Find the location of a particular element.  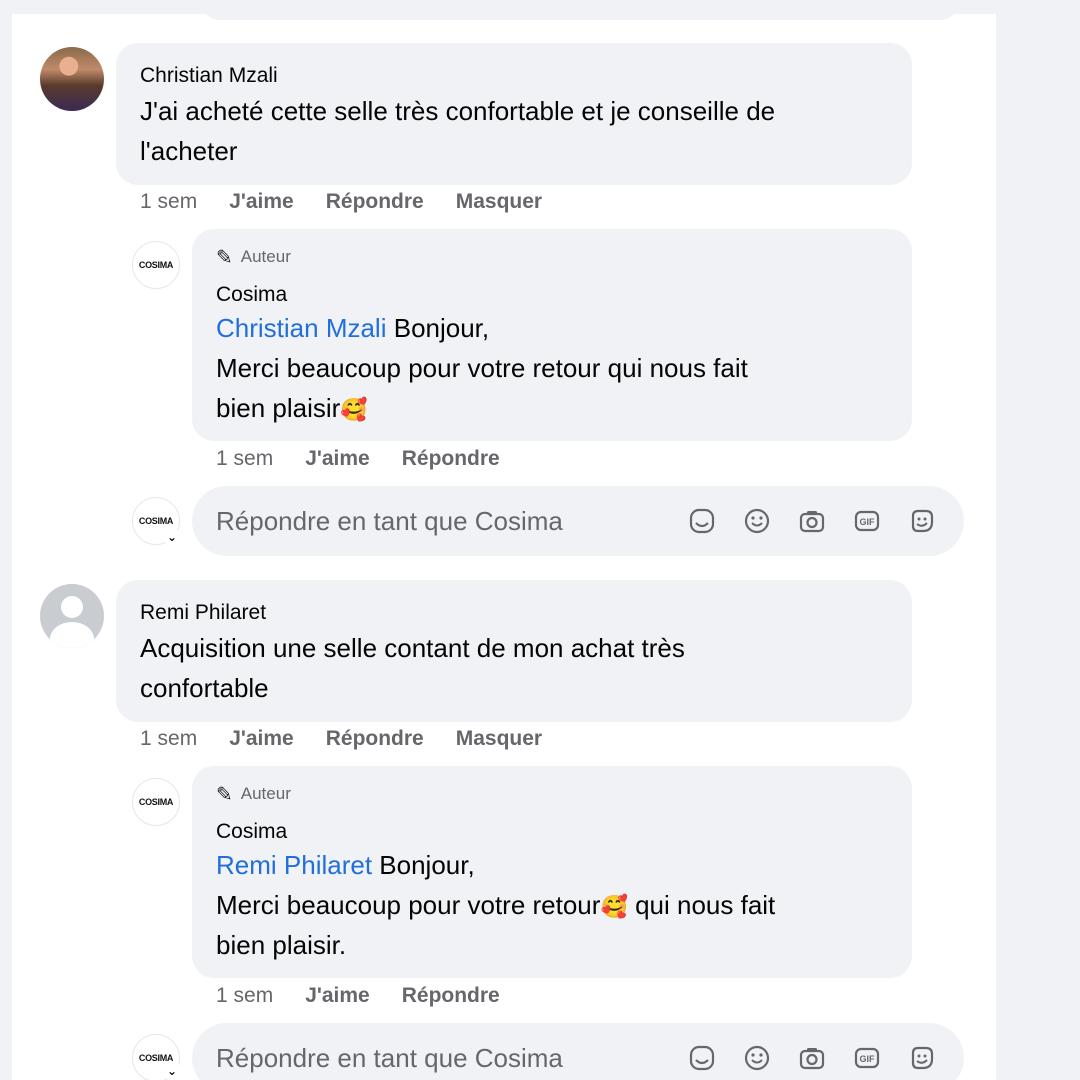

mention-link: Christian Mzali is located at coordinates (301, 328).